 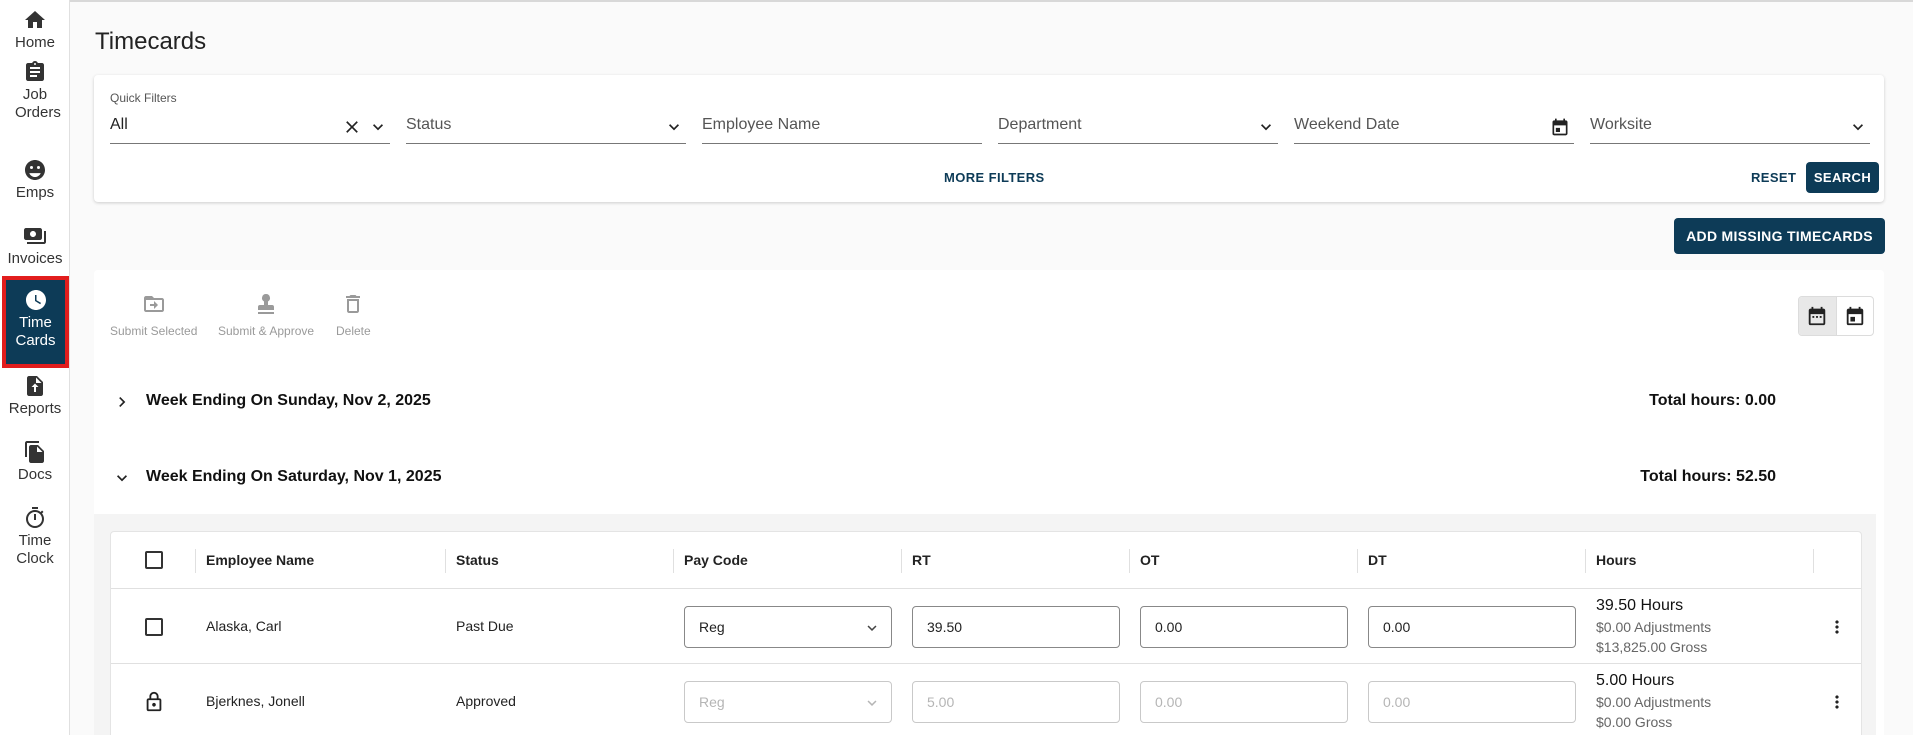 I want to click on add-missing-timecards-button: ADD MISSING TIMECARDS, so click(x=1779, y=236).